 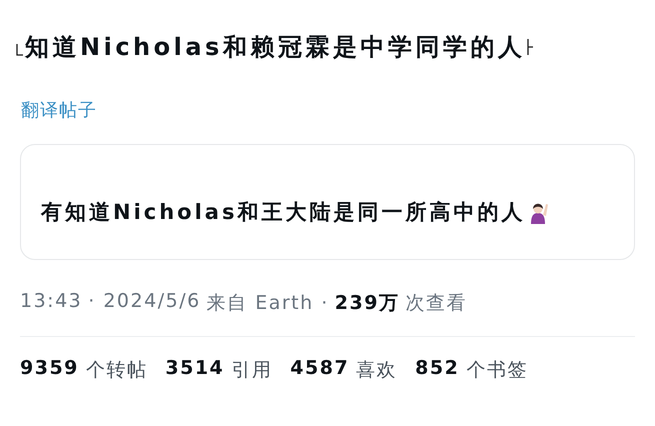 What do you see at coordinates (530, 47) in the screenshot?
I see `cursor-handle-icon` at bounding box center [530, 47].